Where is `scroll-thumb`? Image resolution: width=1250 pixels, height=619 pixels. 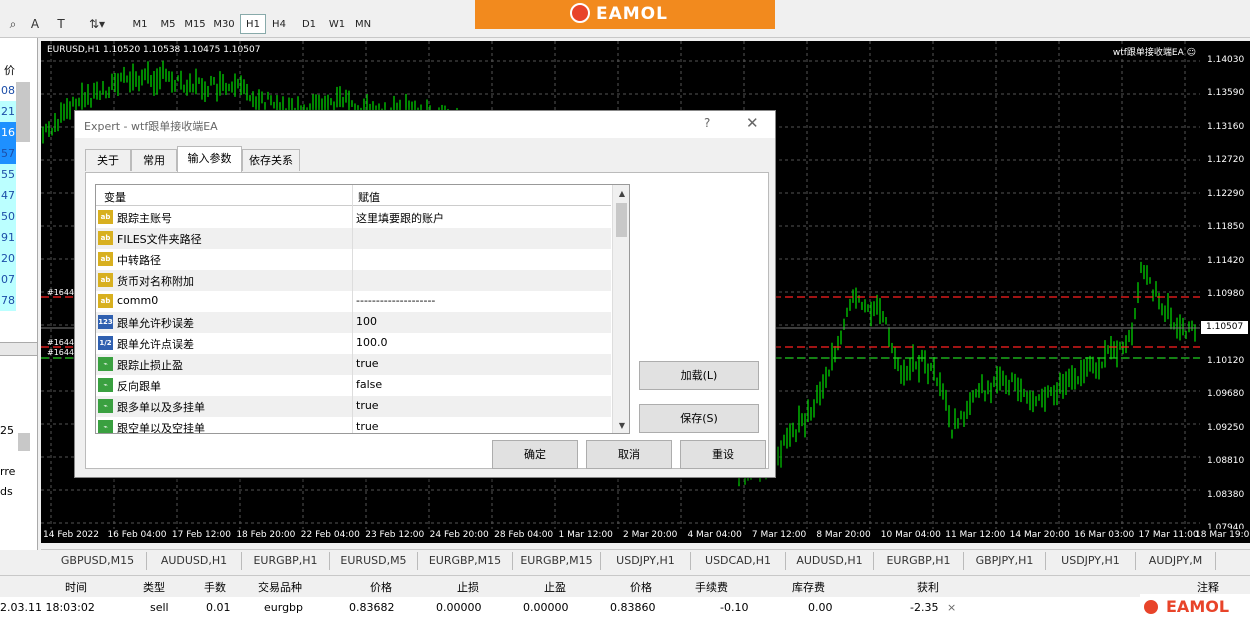
scroll-thumb is located at coordinates (621, 220).